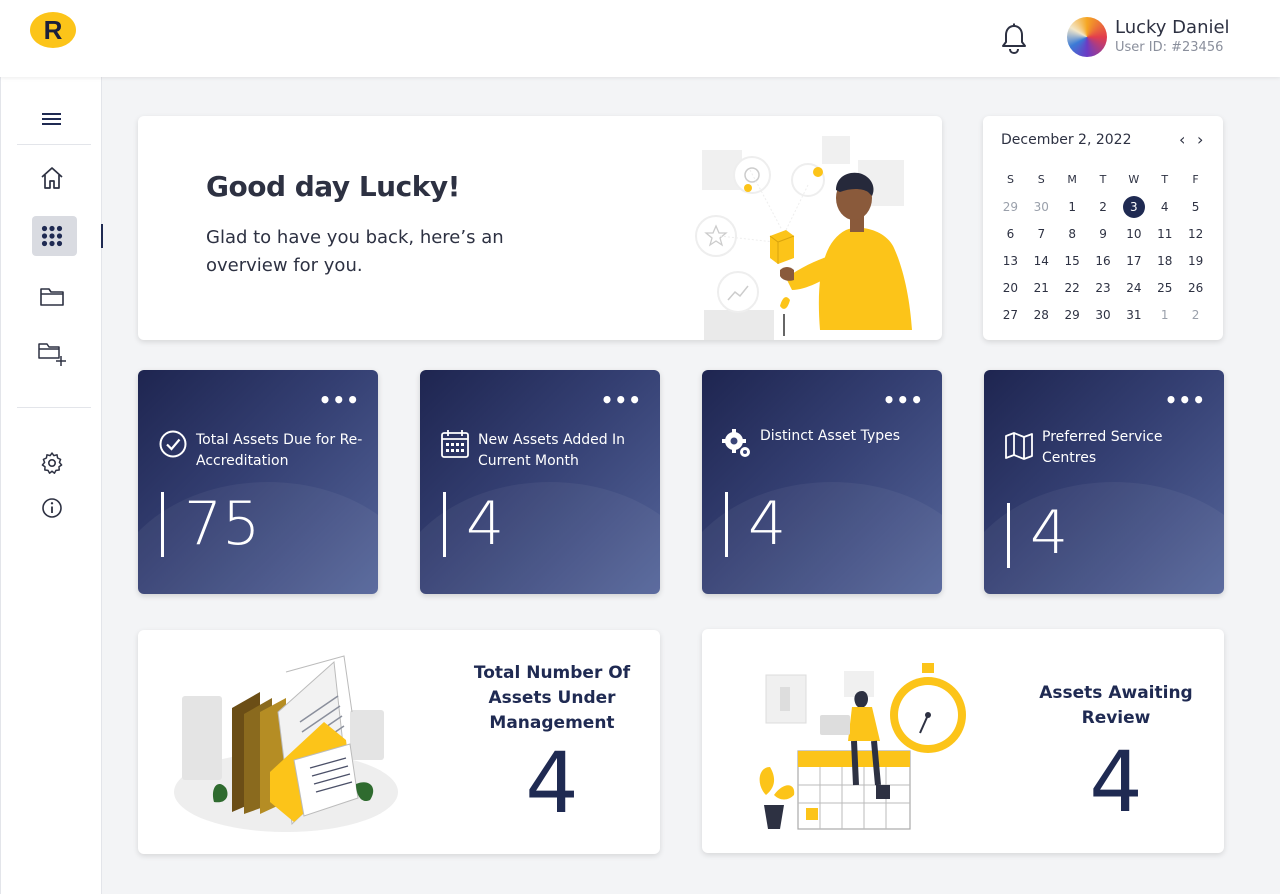 The image size is (1280, 894). What do you see at coordinates (1200, 139) in the screenshot?
I see `calendar-next-button: ›` at bounding box center [1200, 139].